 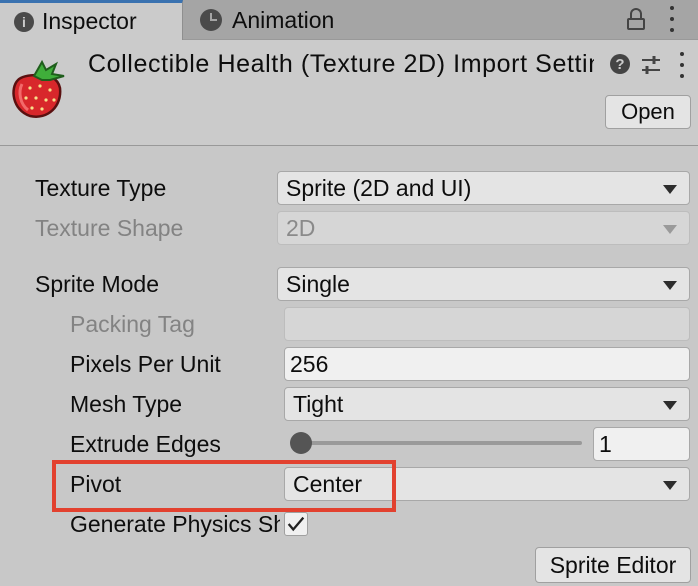 What do you see at coordinates (349, 20) in the screenshot?
I see `tab-bar: i Inspector Animation` at bounding box center [349, 20].